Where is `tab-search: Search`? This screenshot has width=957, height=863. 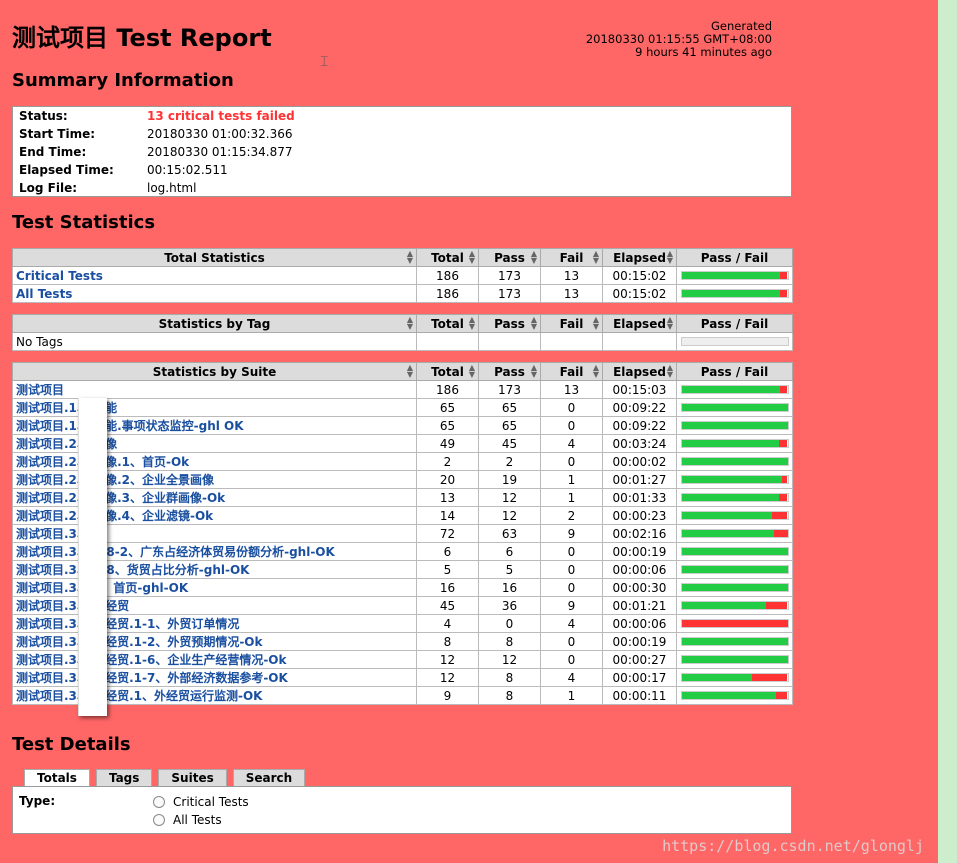 tab-search: Search is located at coordinates (269, 778).